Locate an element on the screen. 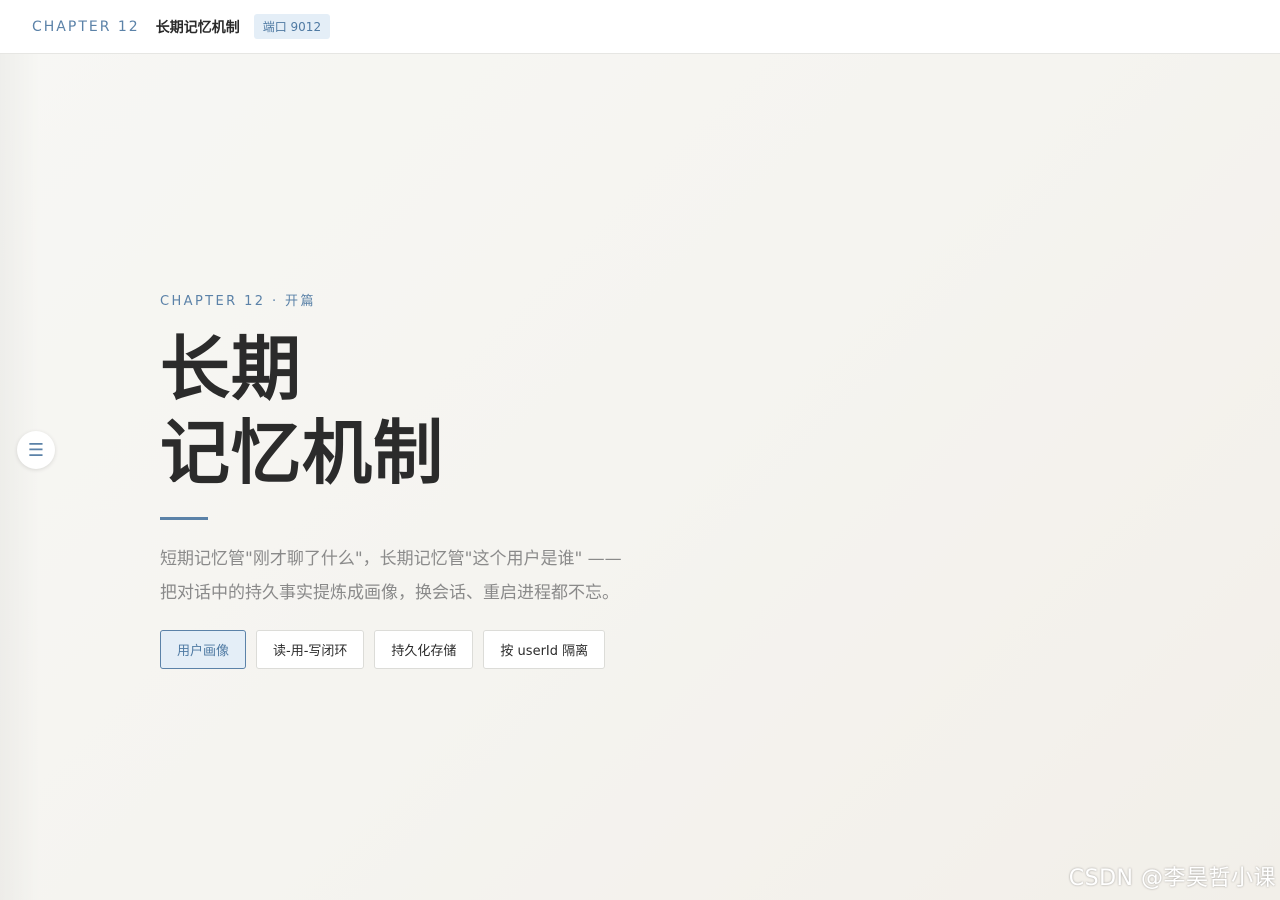 This screenshot has width=1280, height=900. hero-eyebrow: CHAPTER 12 · 开篇 is located at coordinates (238, 301).